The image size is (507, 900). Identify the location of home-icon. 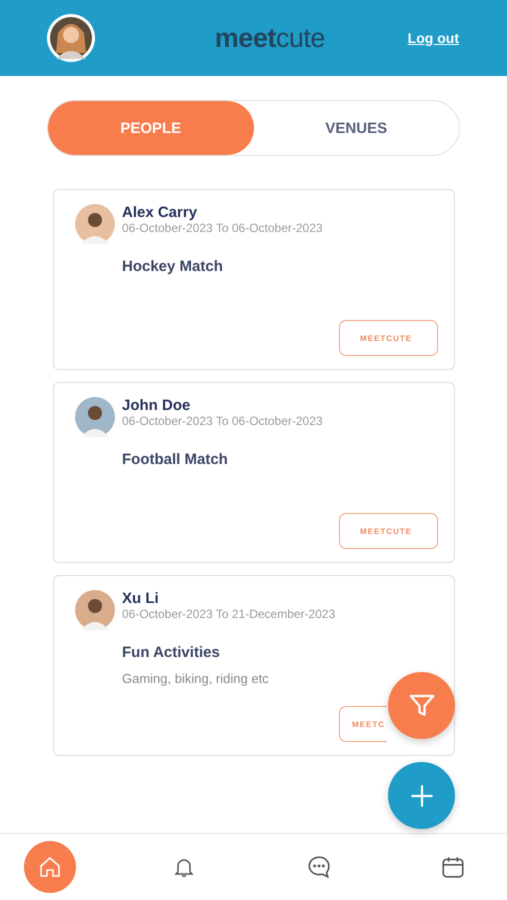
(50, 867).